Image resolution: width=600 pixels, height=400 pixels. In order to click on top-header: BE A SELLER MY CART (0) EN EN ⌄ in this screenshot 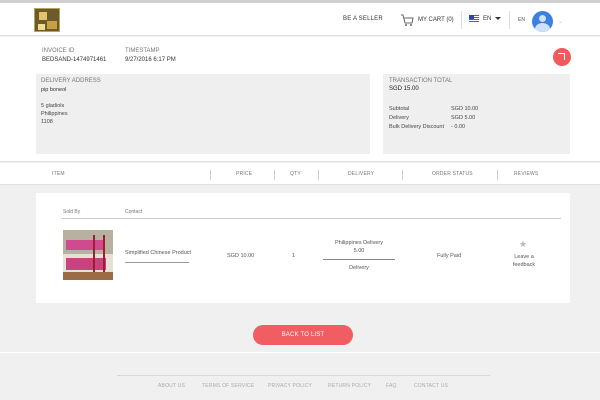, I will do `click(300, 19)`.